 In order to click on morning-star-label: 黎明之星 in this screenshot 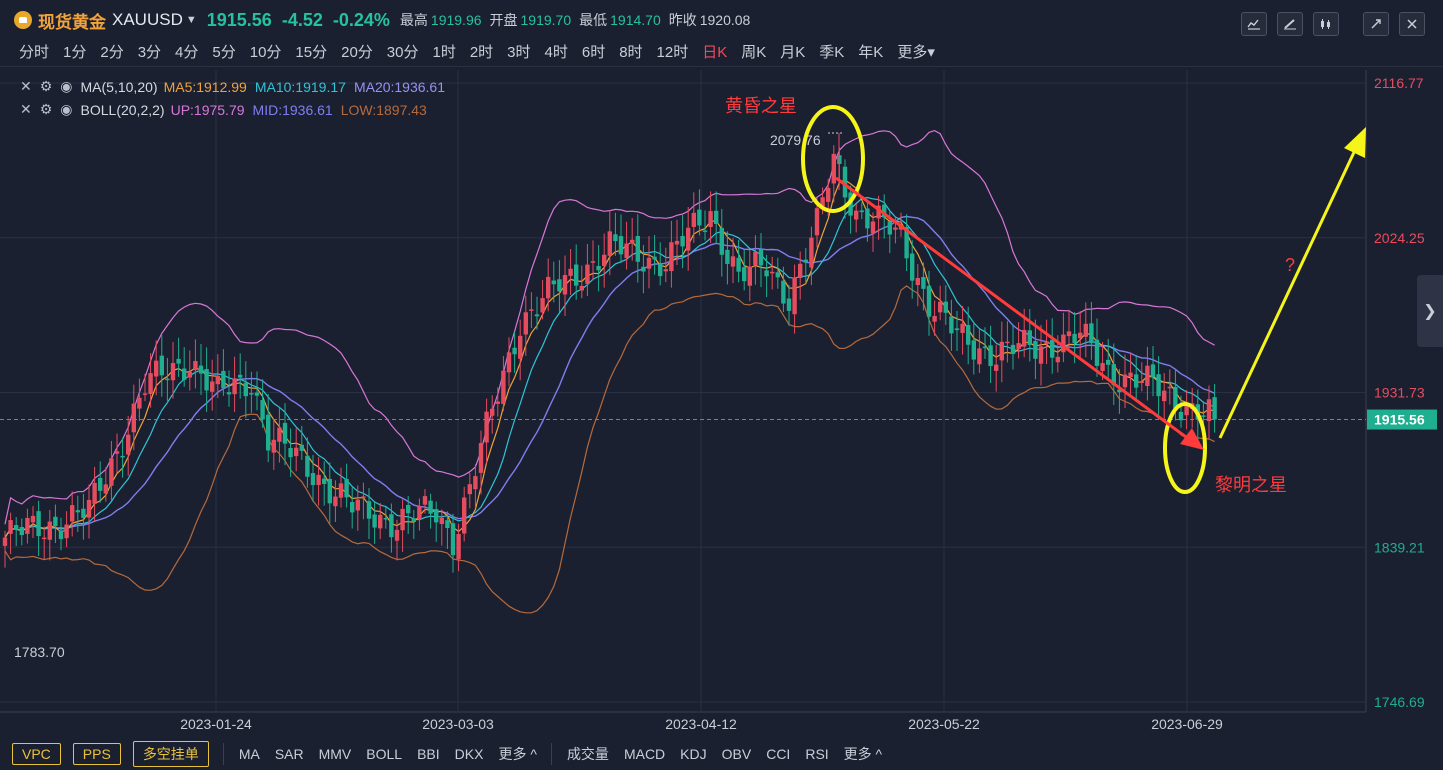, I will do `click(1251, 485)`.